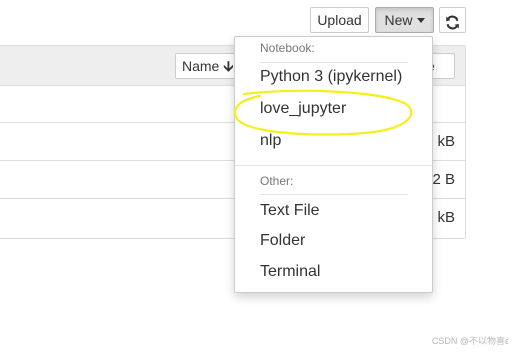 The image size is (513, 353). I want to click on other-section-header: Other:, so click(277, 181).